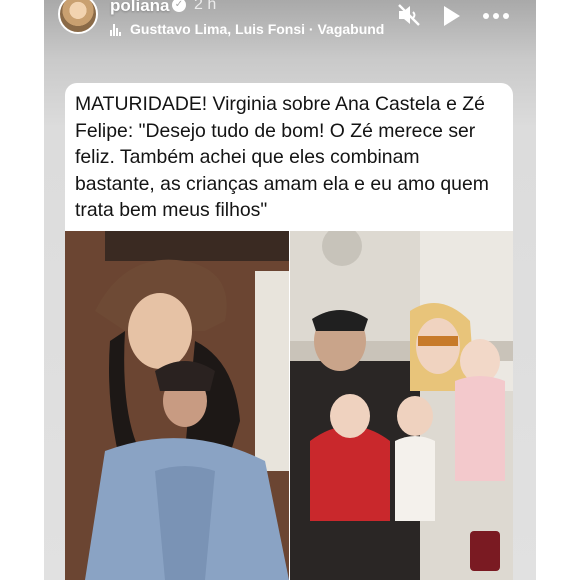 This screenshot has width=580, height=580. Describe the element at coordinates (140, 8) in the screenshot. I see `username: poliana` at that location.